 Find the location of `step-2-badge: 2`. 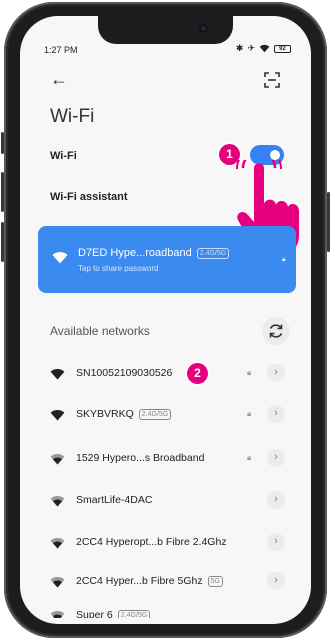

step-2-badge: 2 is located at coordinates (197, 373).